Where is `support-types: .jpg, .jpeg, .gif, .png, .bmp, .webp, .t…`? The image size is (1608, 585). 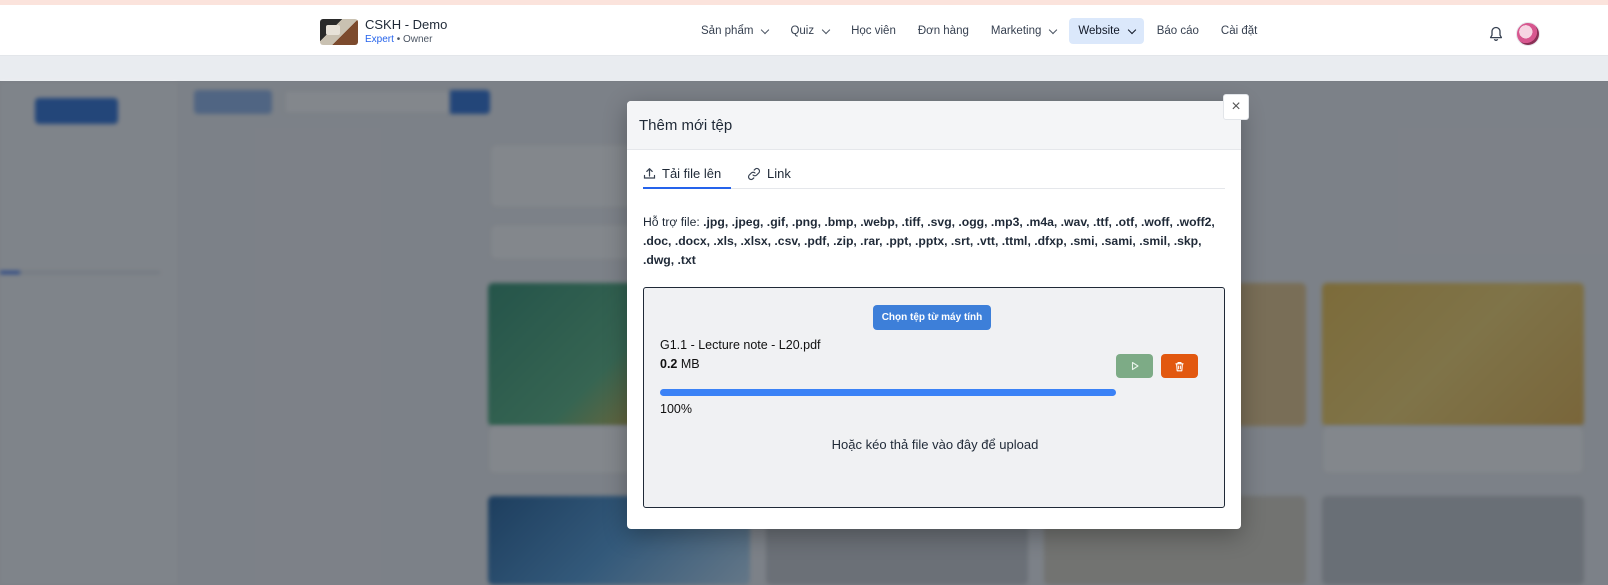
support-types: .jpg, .jpeg, .gif, .png, .bmp, .webp, .t… is located at coordinates (929, 241).